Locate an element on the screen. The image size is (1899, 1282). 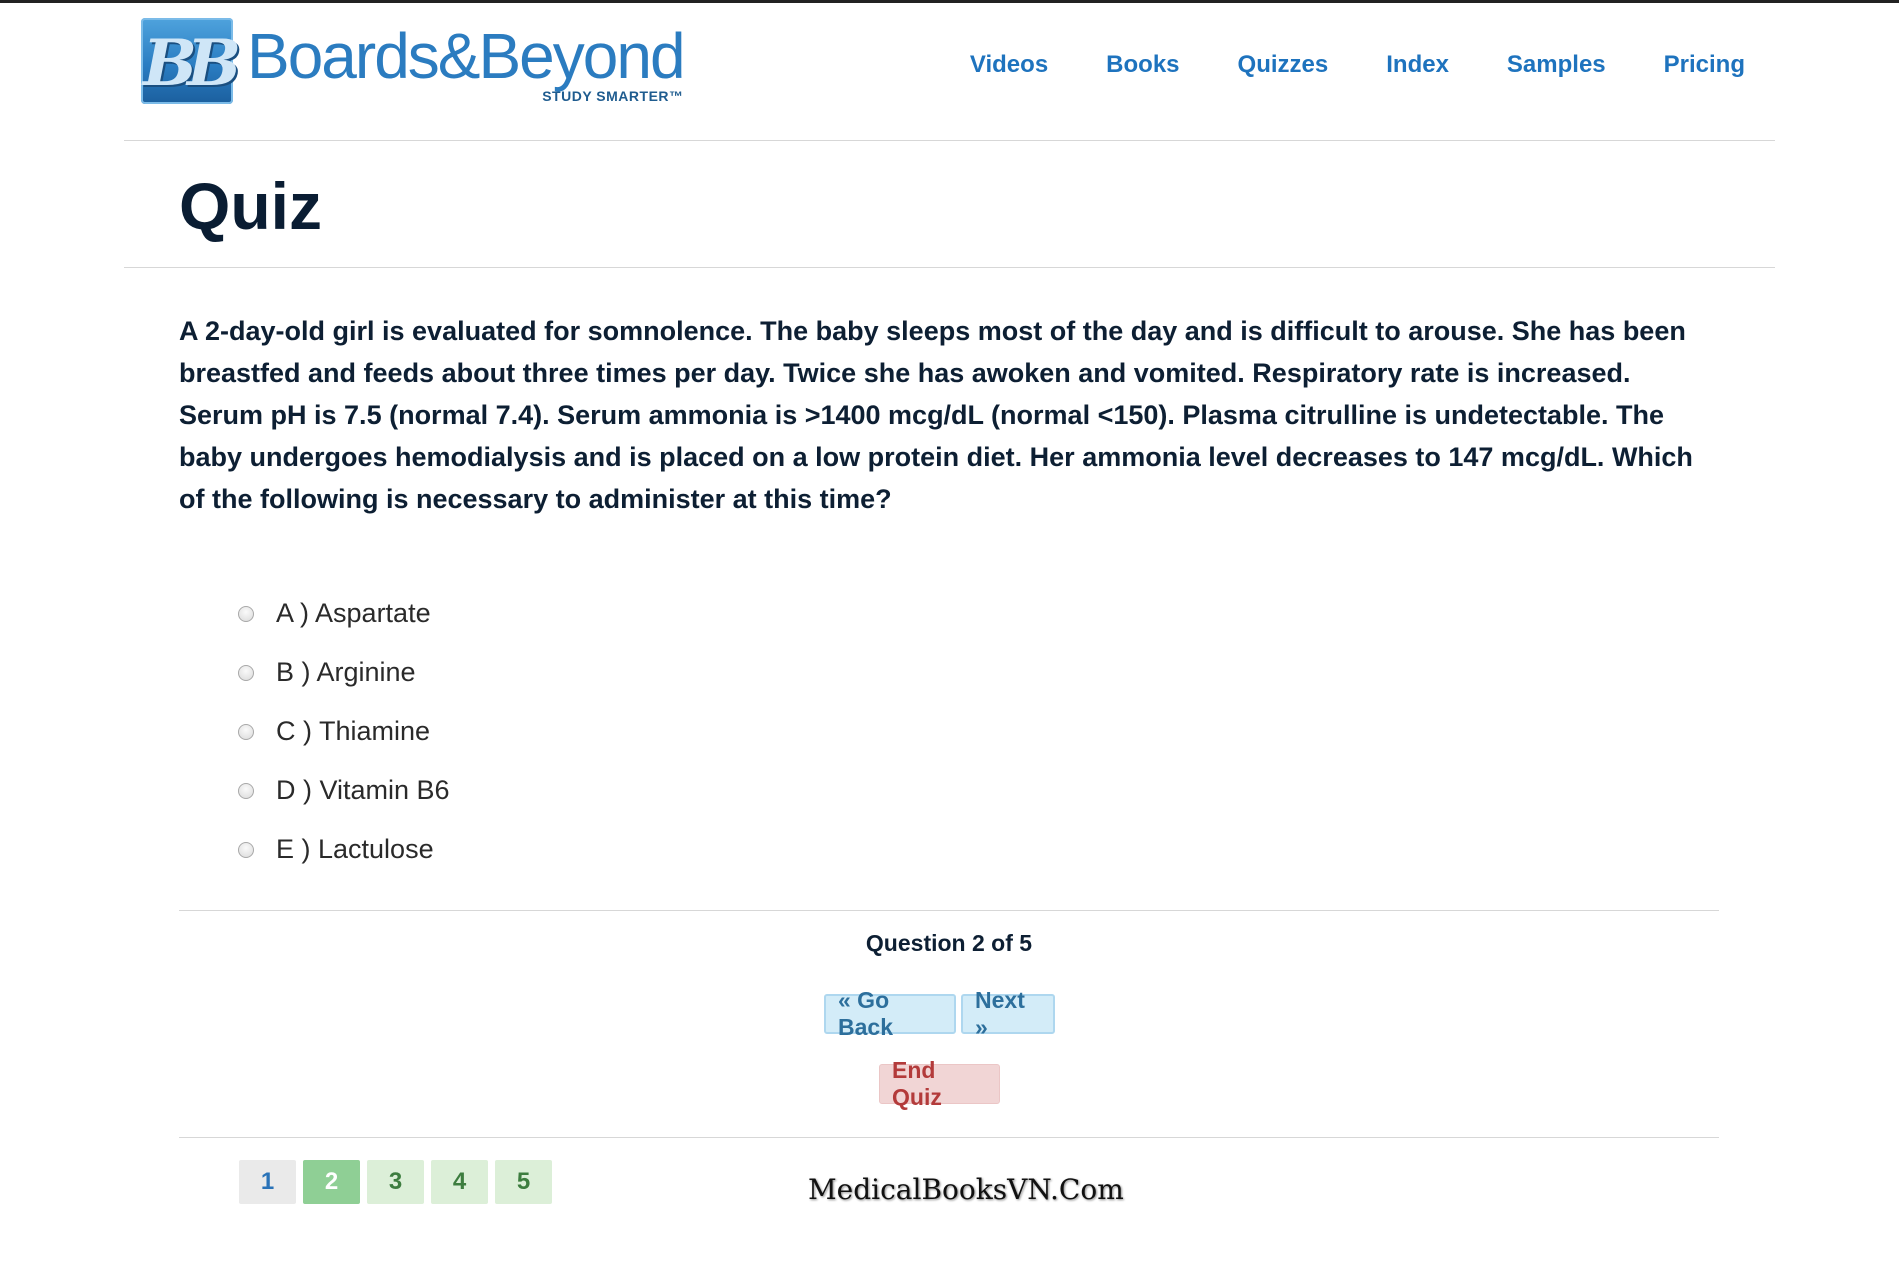
answer-option-c: C ) Thiamine is located at coordinates (344, 731).